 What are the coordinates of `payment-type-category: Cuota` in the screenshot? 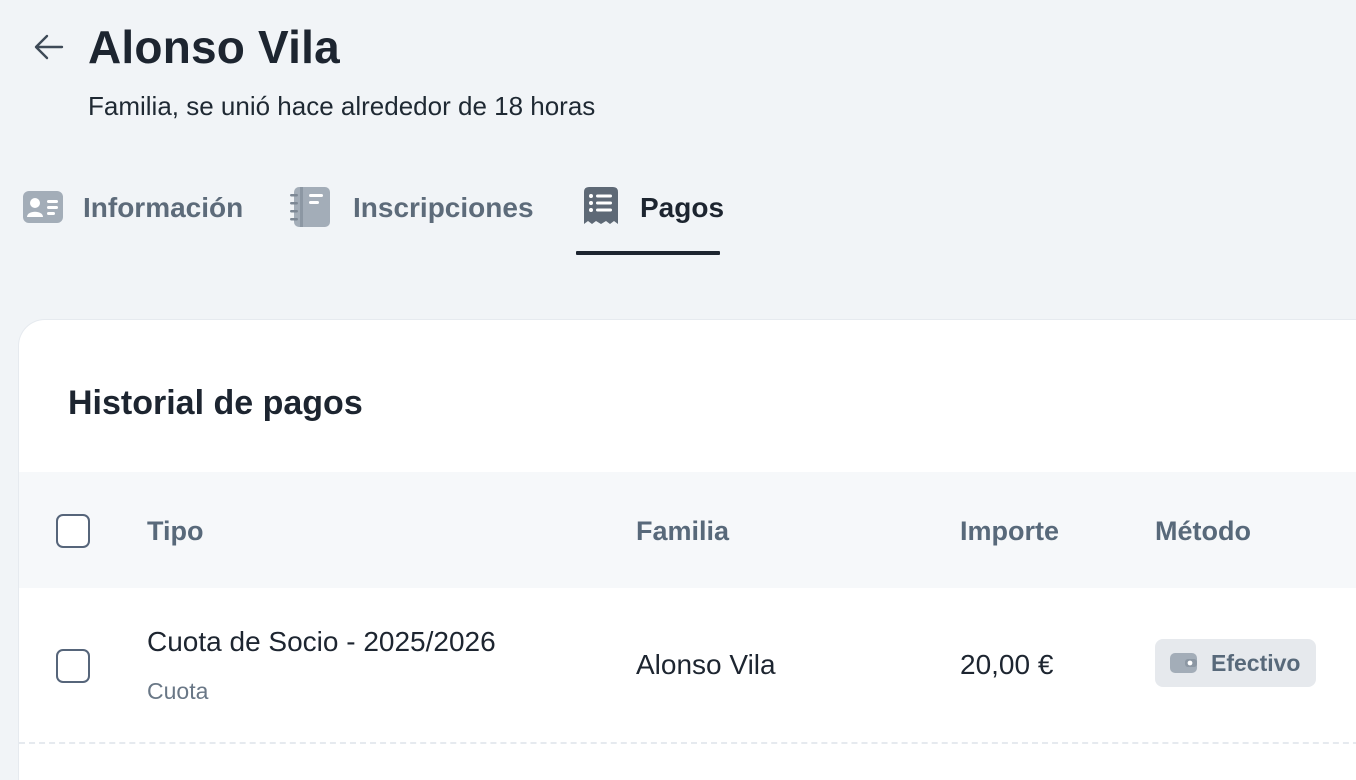 It's located at (178, 691).